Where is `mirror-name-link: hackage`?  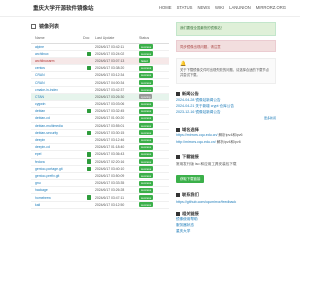 mirror-name-link: hackage is located at coordinates (57, 190).